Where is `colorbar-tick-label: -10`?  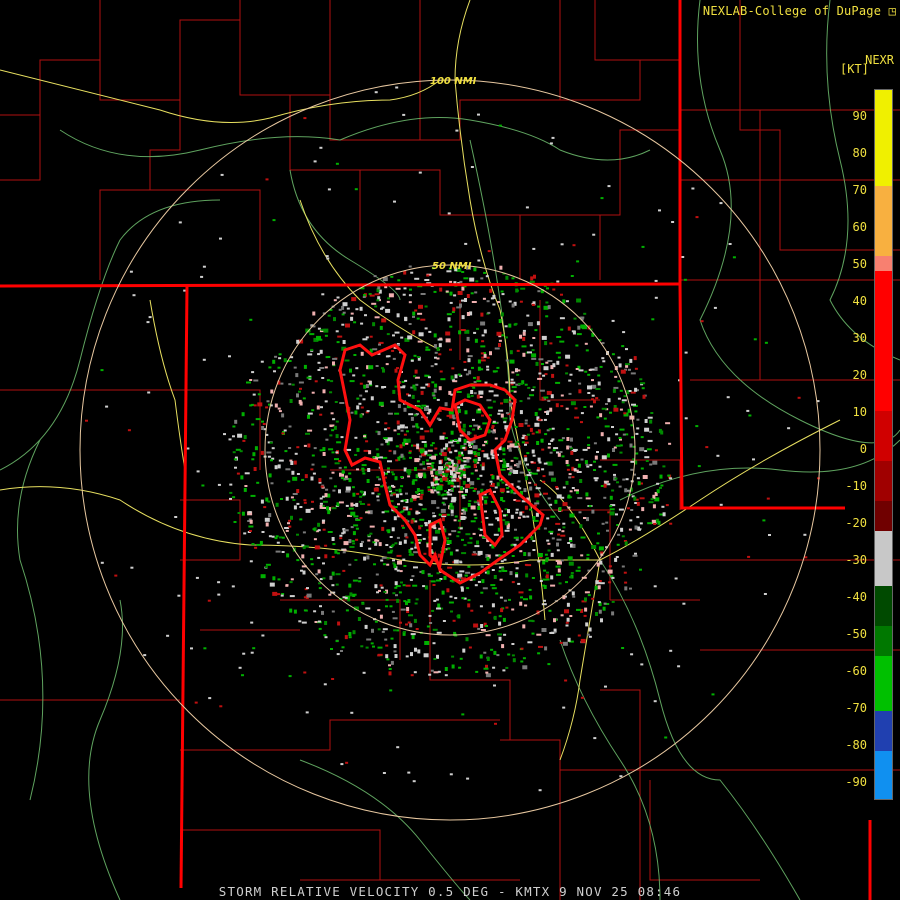
colorbar-tick-label: -10 is located at coordinates (856, 486).